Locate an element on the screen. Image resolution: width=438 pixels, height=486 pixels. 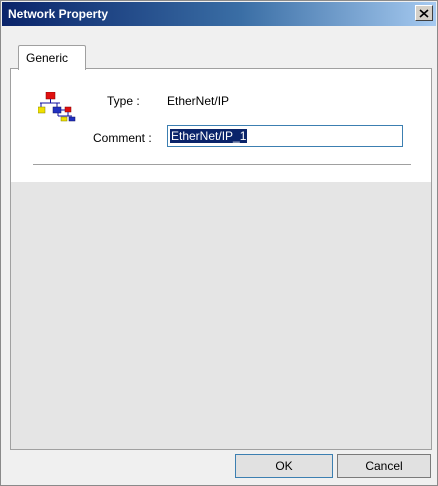
network-icon is located at coordinates (57, 107).